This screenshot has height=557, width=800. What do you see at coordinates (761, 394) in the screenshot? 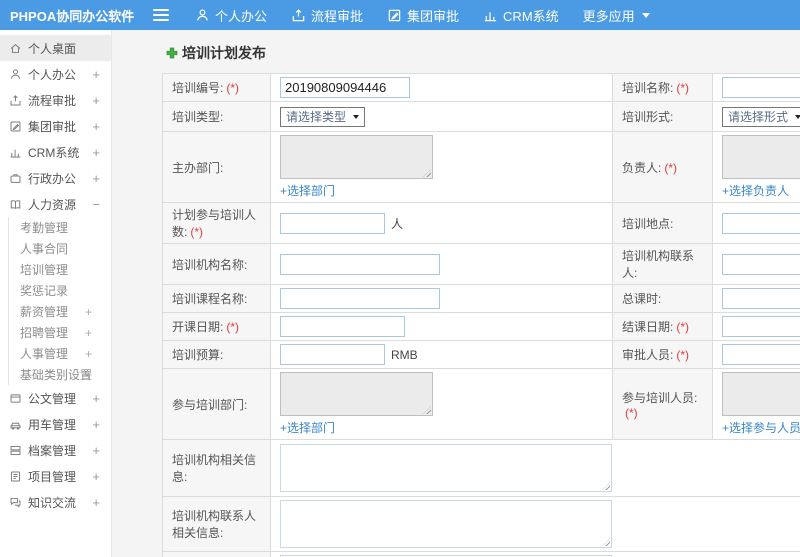
I see `join-people-textarea` at bounding box center [761, 394].